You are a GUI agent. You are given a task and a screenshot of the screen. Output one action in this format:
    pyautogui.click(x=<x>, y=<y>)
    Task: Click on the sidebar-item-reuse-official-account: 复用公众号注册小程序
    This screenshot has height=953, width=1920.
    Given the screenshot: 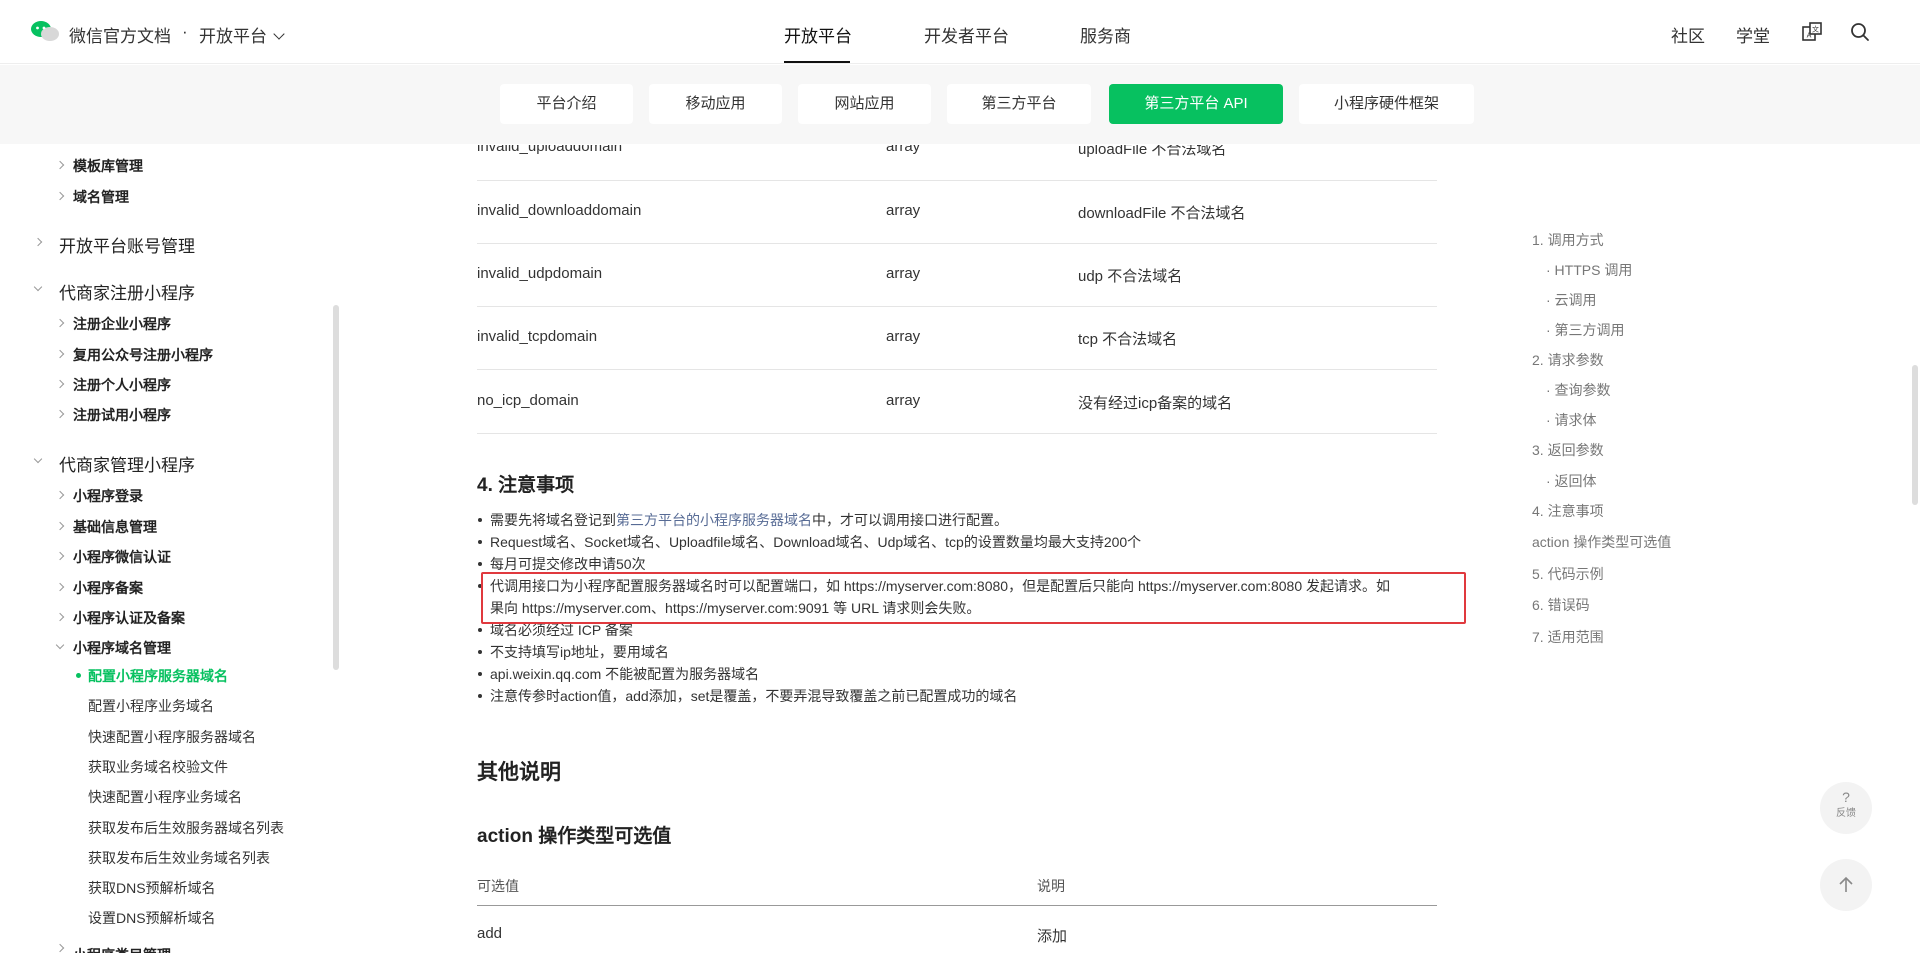 What is the action you would take?
    pyautogui.click(x=143, y=355)
    